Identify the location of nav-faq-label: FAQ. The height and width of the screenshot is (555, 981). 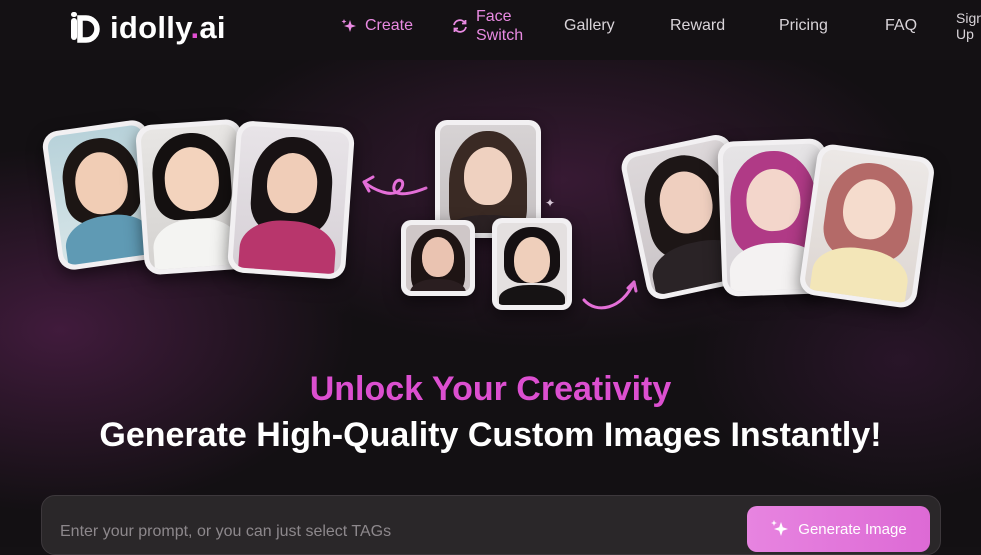
(901, 25).